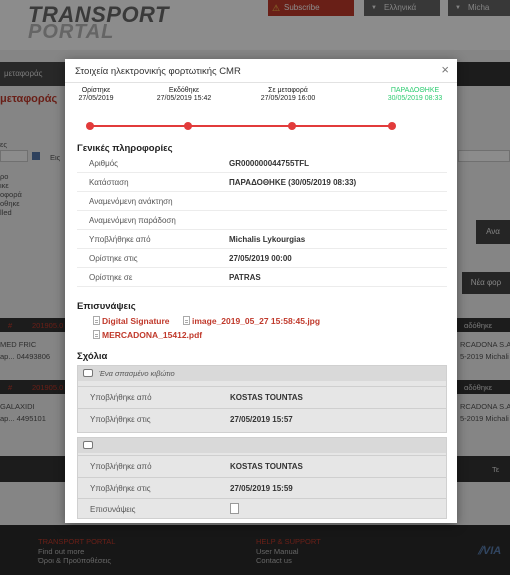 The width and height of the screenshot is (510, 575). Describe the element at coordinates (96, 90) in the screenshot. I see `timeline-label: Ορίστηκε` at that location.